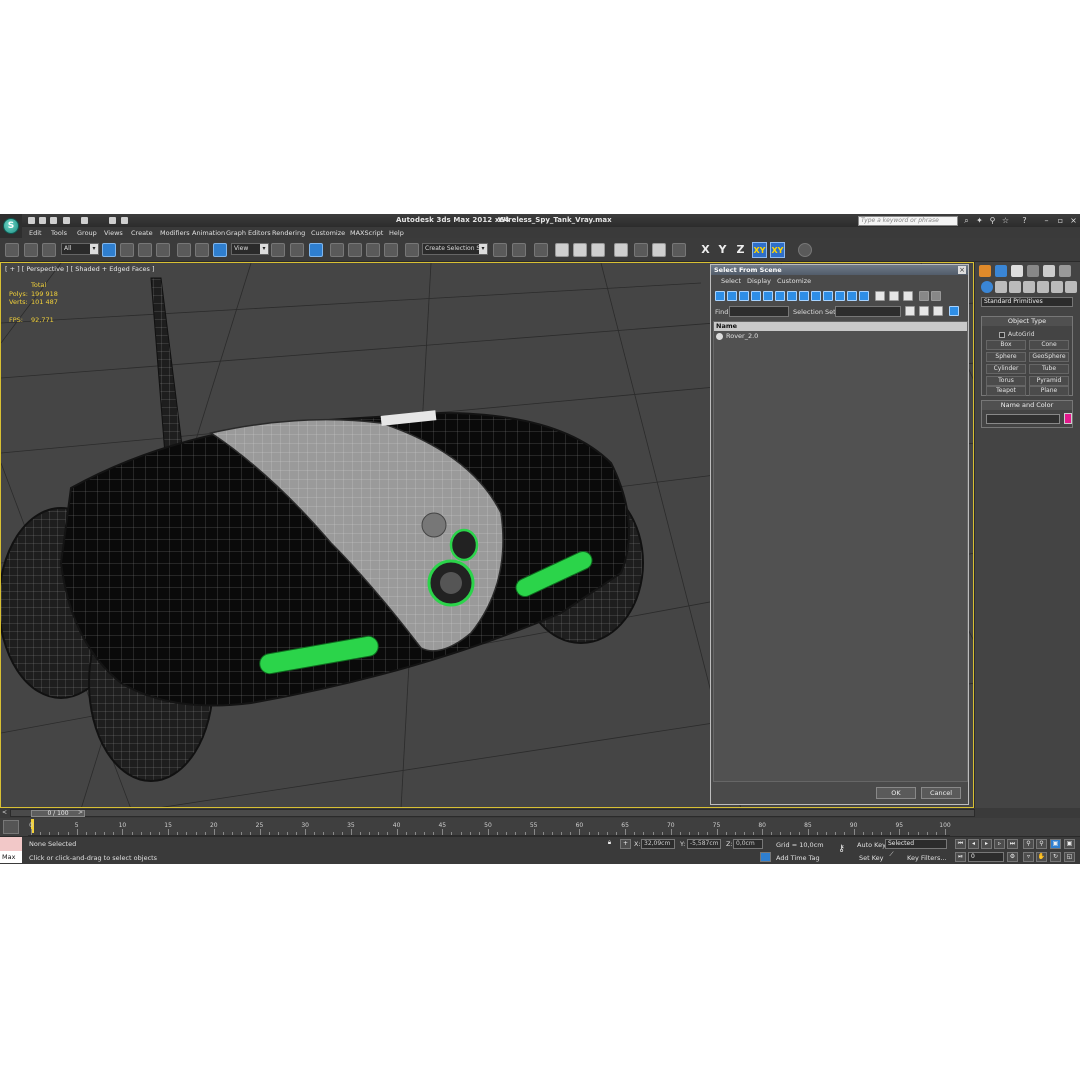  Describe the element at coordinates (732, 296) in the screenshot. I see `shapes-filter-icon` at that location.